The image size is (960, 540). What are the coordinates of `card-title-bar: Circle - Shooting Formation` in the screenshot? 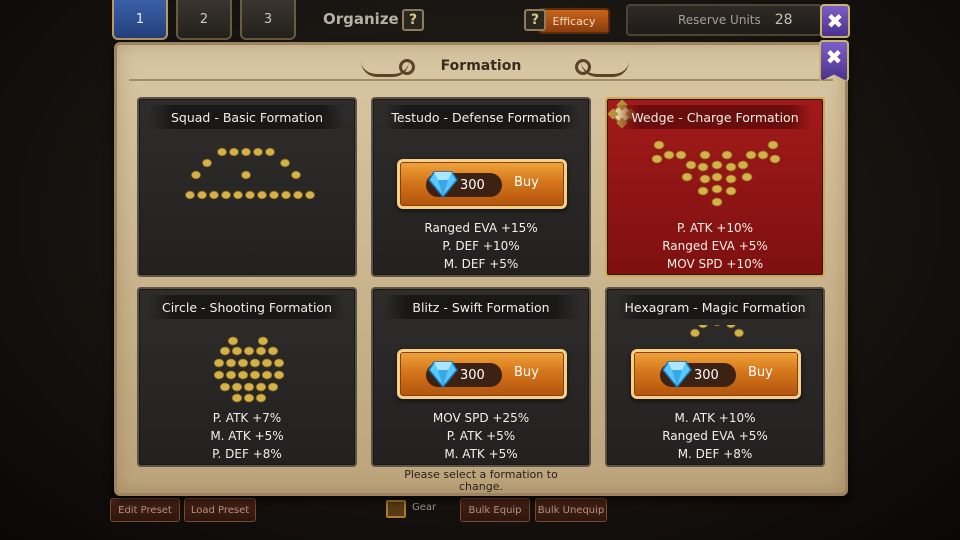 It's located at (247, 307).